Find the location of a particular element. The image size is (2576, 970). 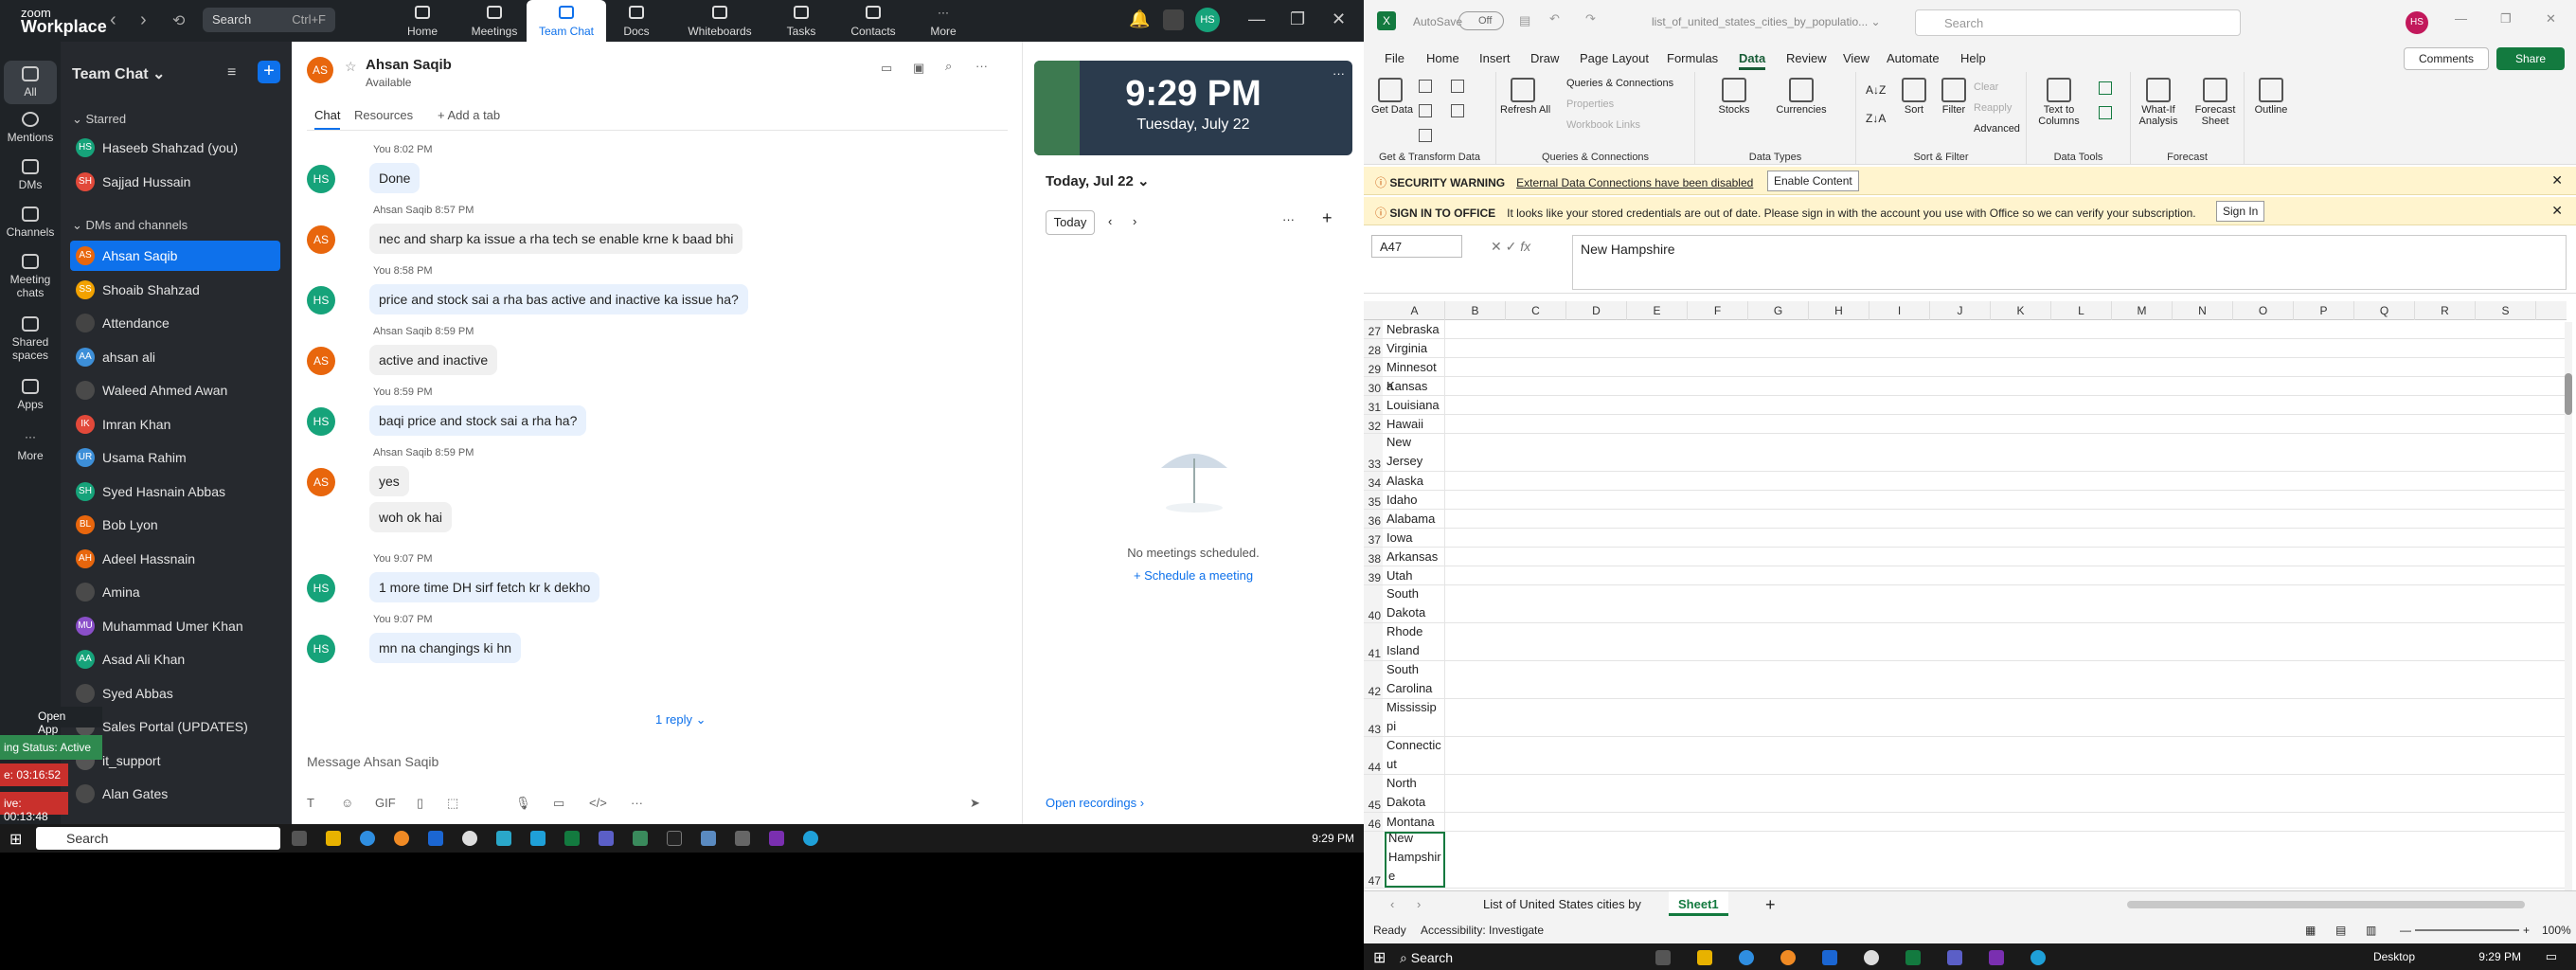

column-header: I is located at coordinates (1899, 310).